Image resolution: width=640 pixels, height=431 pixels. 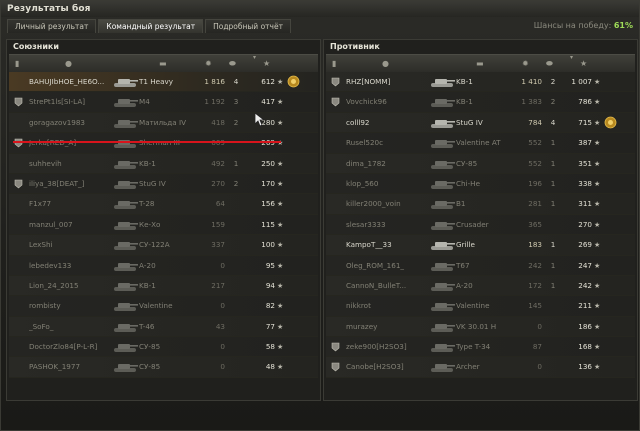 I want to click on player-row: Rusel520c Valentine AT 552 1 387 ★, so click(x=480, y=143).